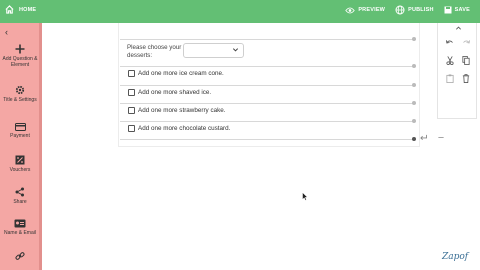  I want to click on link-icon, so click(20, 256).